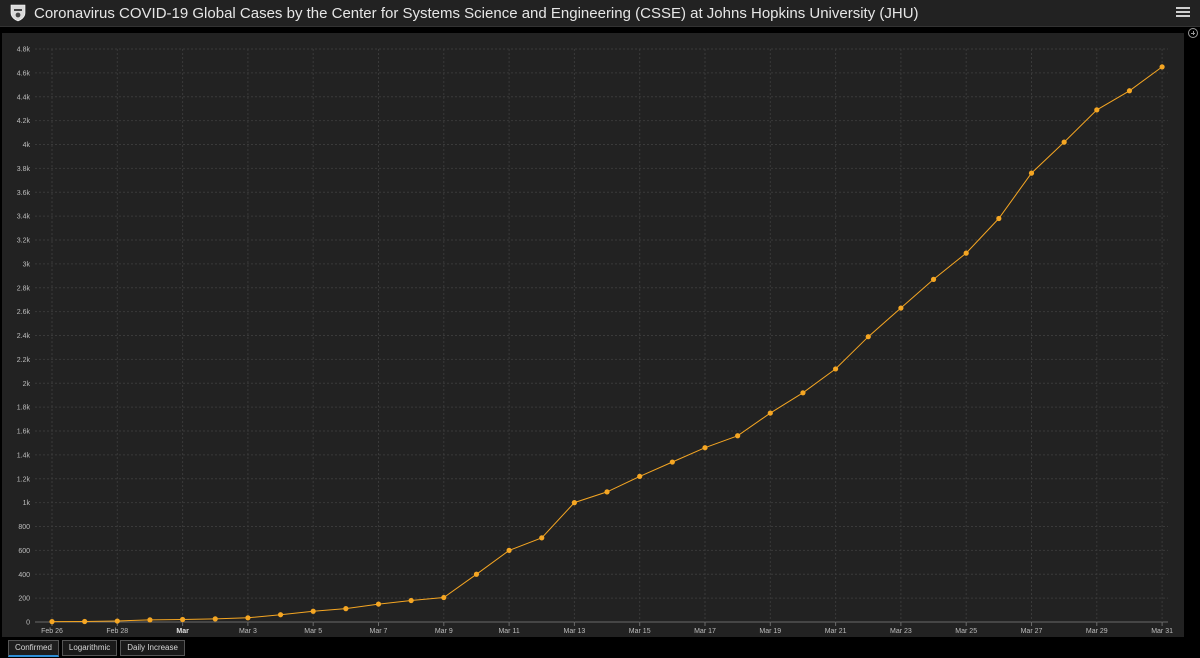 The image size is (1200, 658). What do you see at coordinates (24, 455) in the screenshot?
I see `y-tick-label: 1.4k` at bounding box center [24, 455].